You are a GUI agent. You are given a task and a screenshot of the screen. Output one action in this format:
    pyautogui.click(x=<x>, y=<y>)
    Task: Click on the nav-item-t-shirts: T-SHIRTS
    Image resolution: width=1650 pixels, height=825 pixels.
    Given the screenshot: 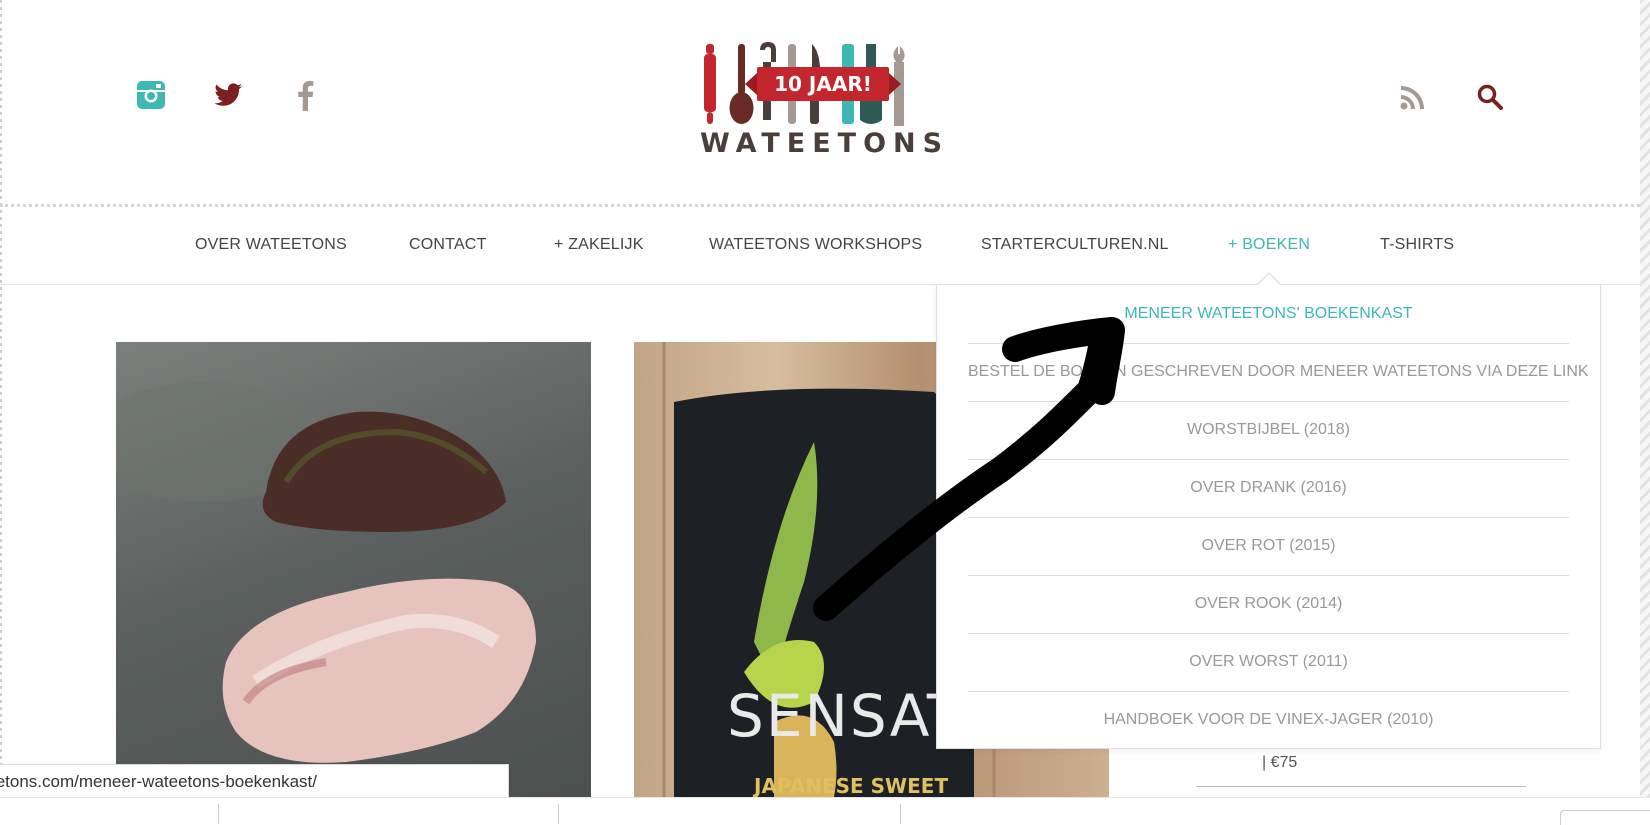 What is the action you would take?
    pyautogui.click(x=1417, y=245)
    